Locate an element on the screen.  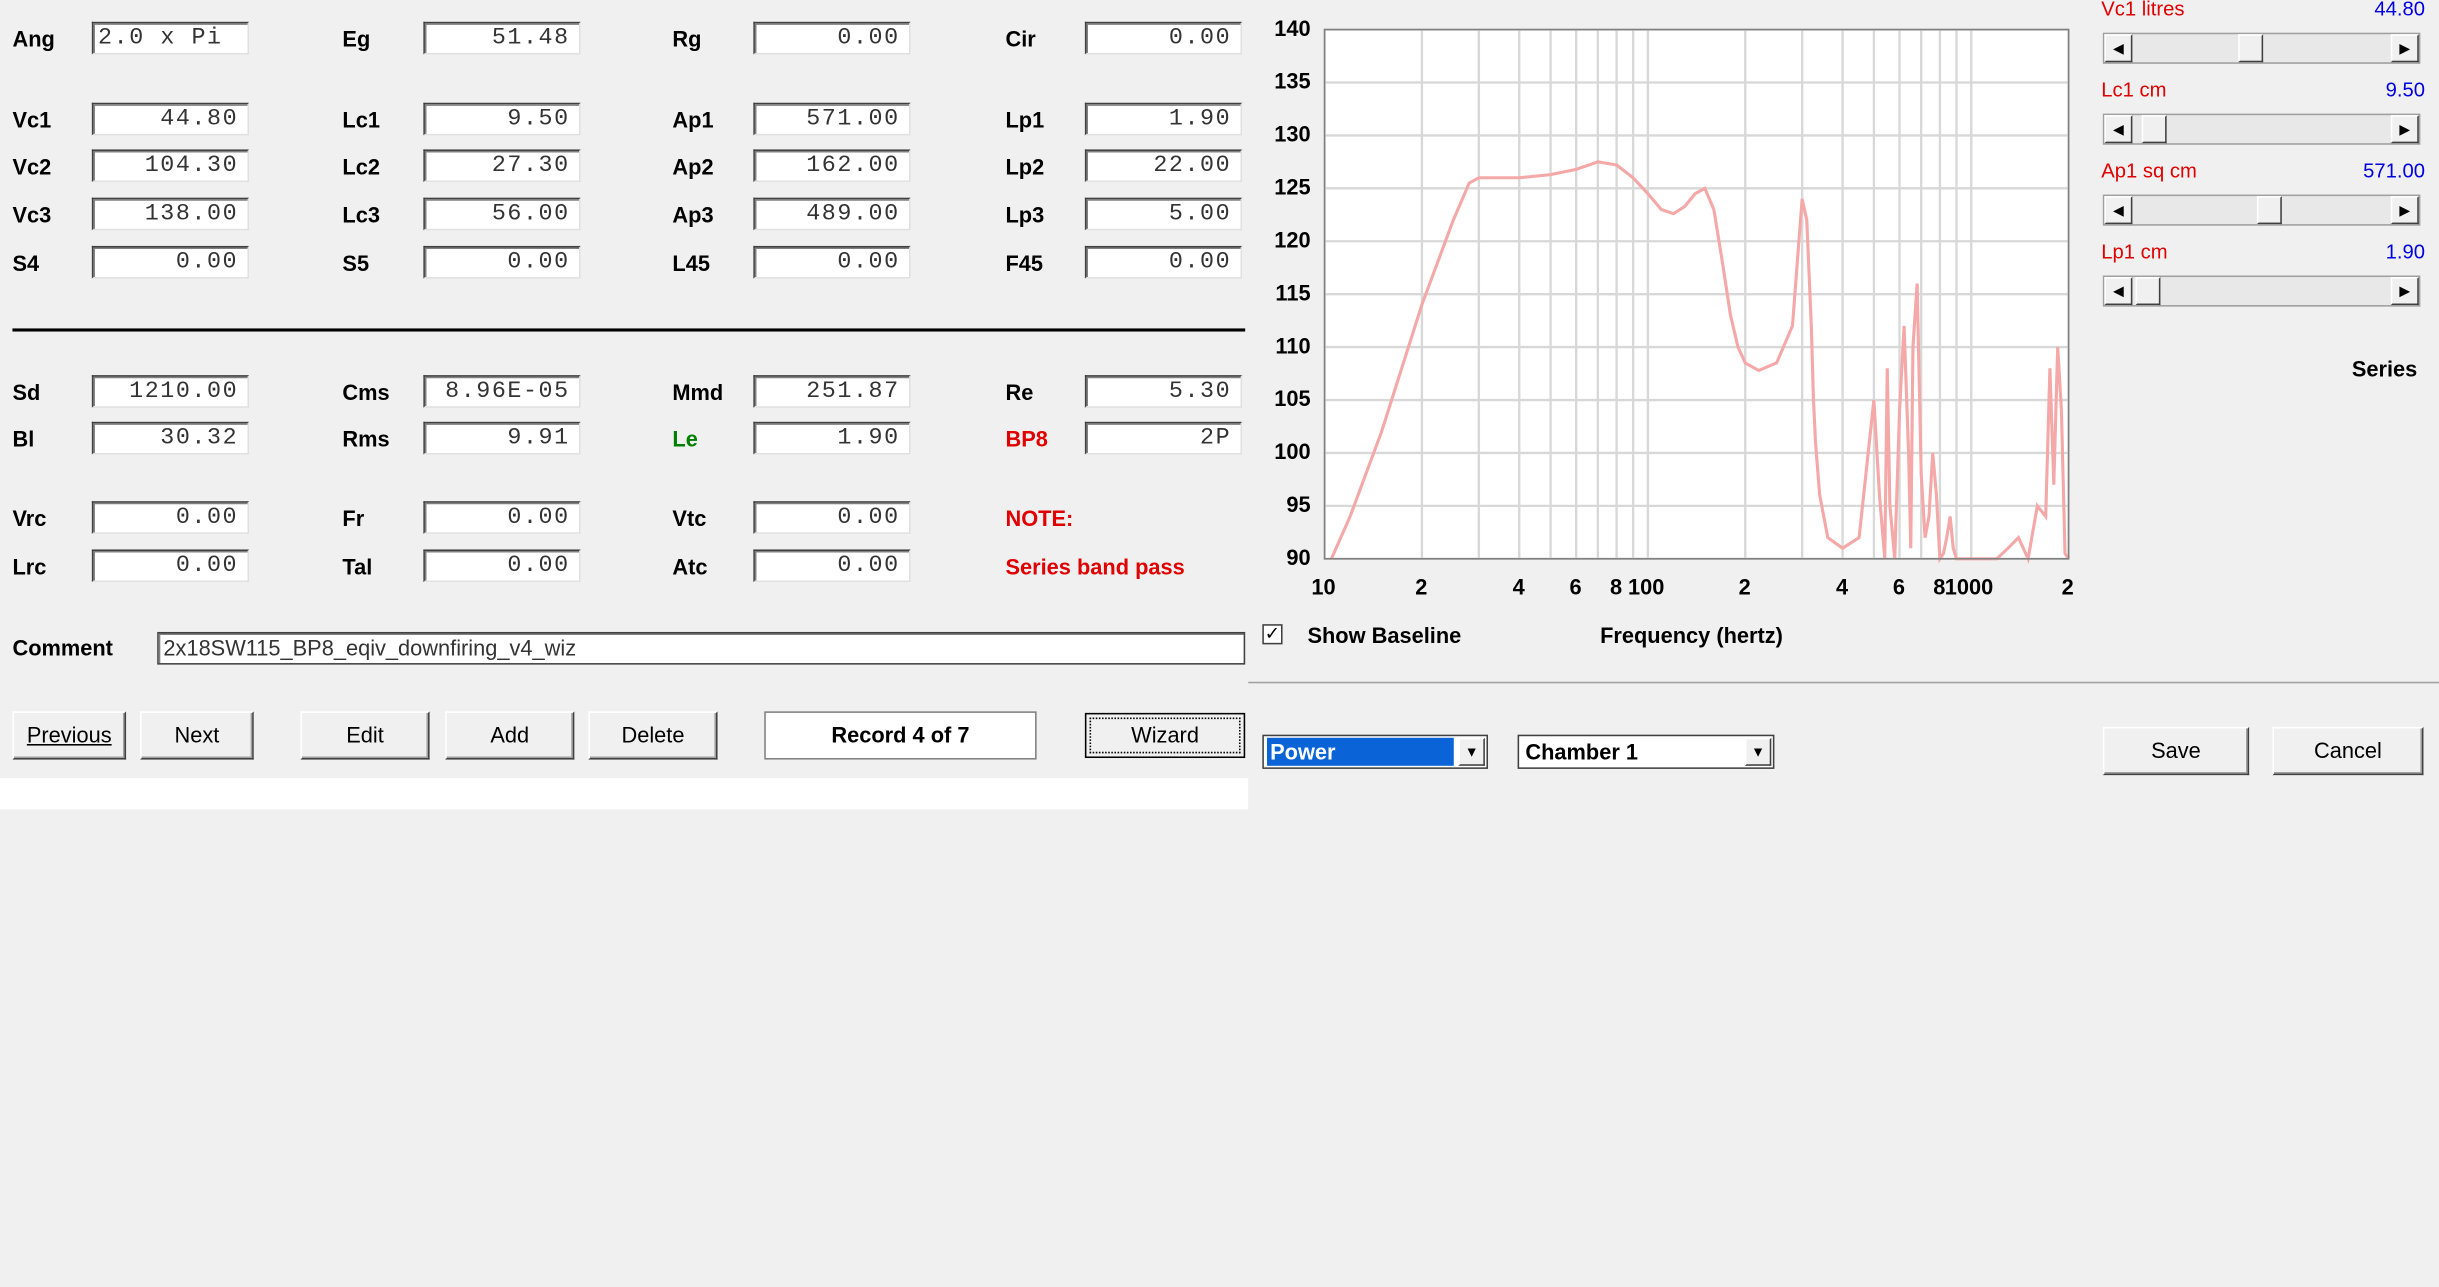
param-field-bl: 30.32 is located at coordinates (170, 438).